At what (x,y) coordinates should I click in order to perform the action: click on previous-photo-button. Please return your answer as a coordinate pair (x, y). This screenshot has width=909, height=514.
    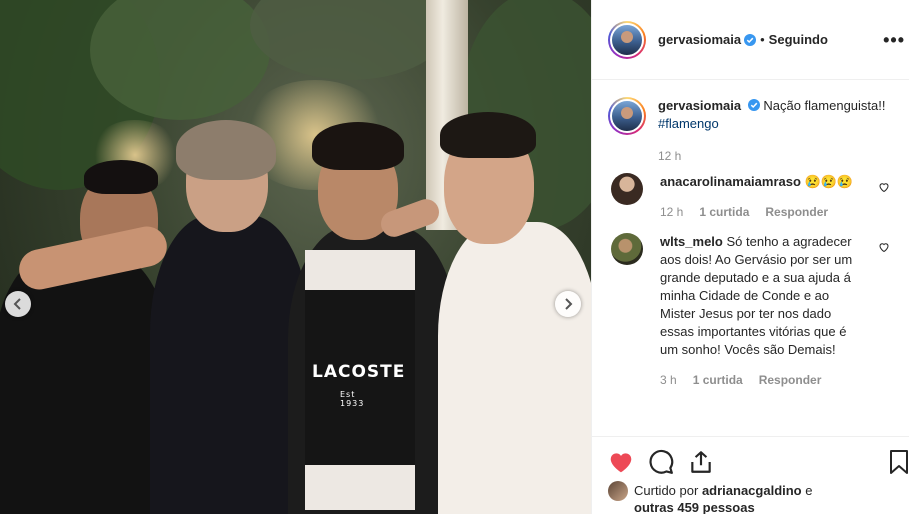
    Looking at the image, I should click on (18, 304).